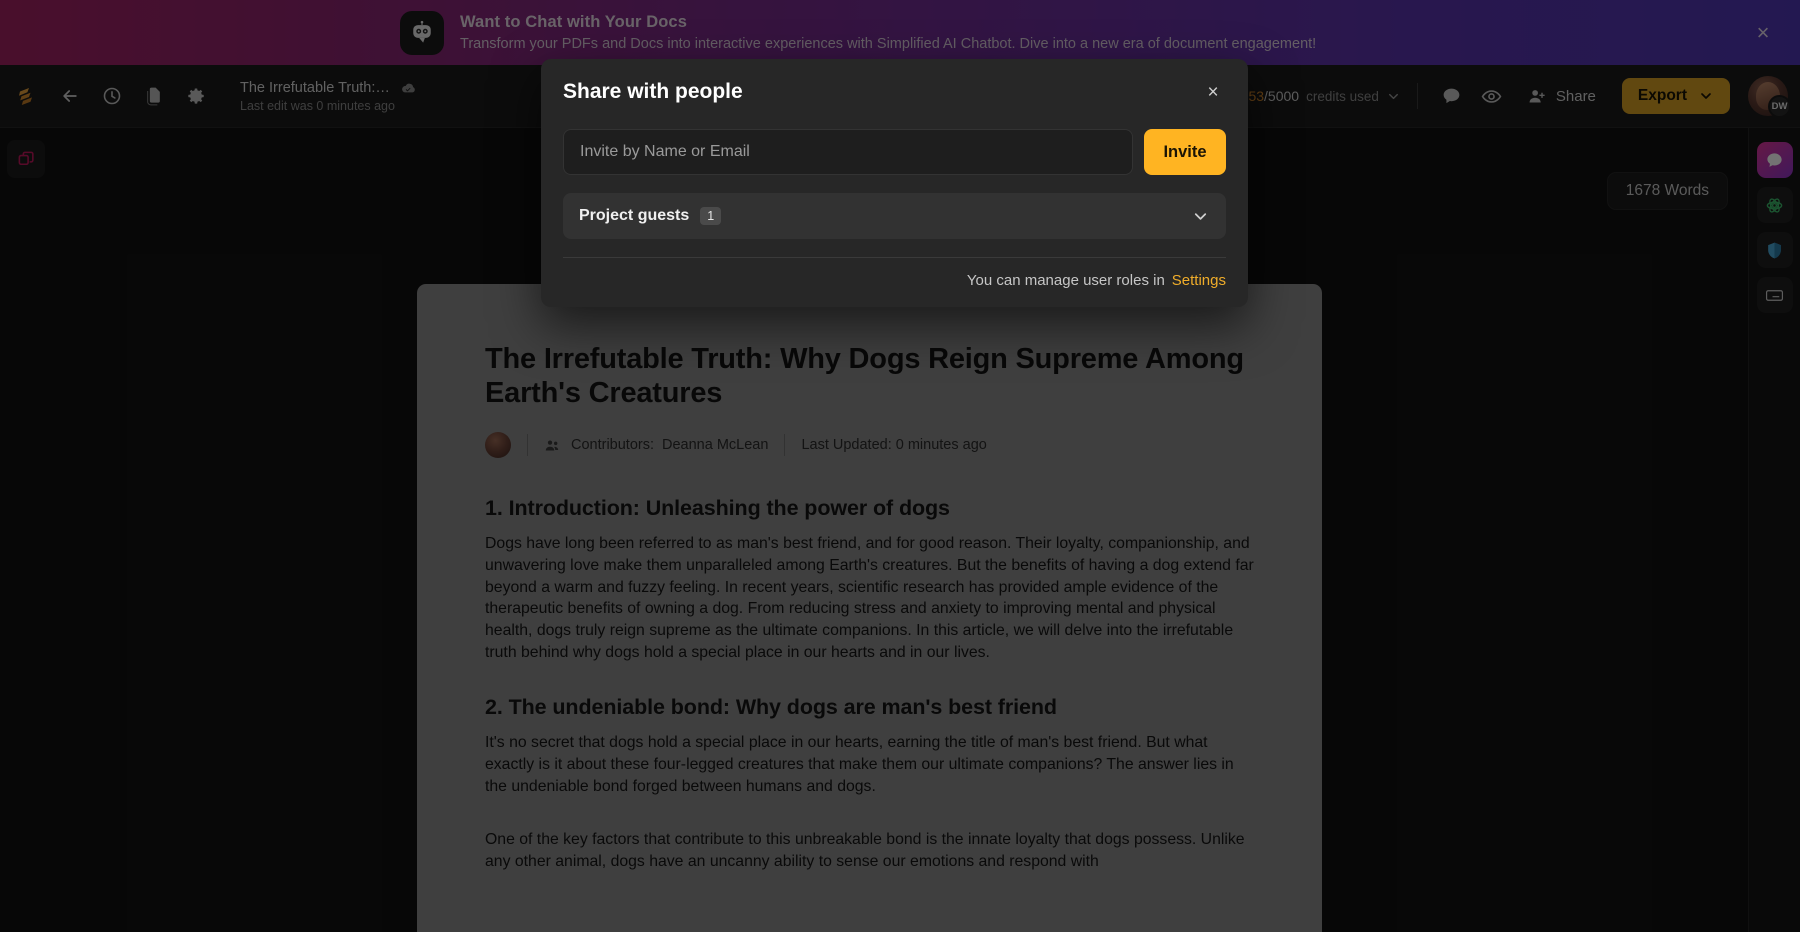 The image size is (1800, 932). I want to click on modal-body: Invite Project guests 1, so click(894, 172).